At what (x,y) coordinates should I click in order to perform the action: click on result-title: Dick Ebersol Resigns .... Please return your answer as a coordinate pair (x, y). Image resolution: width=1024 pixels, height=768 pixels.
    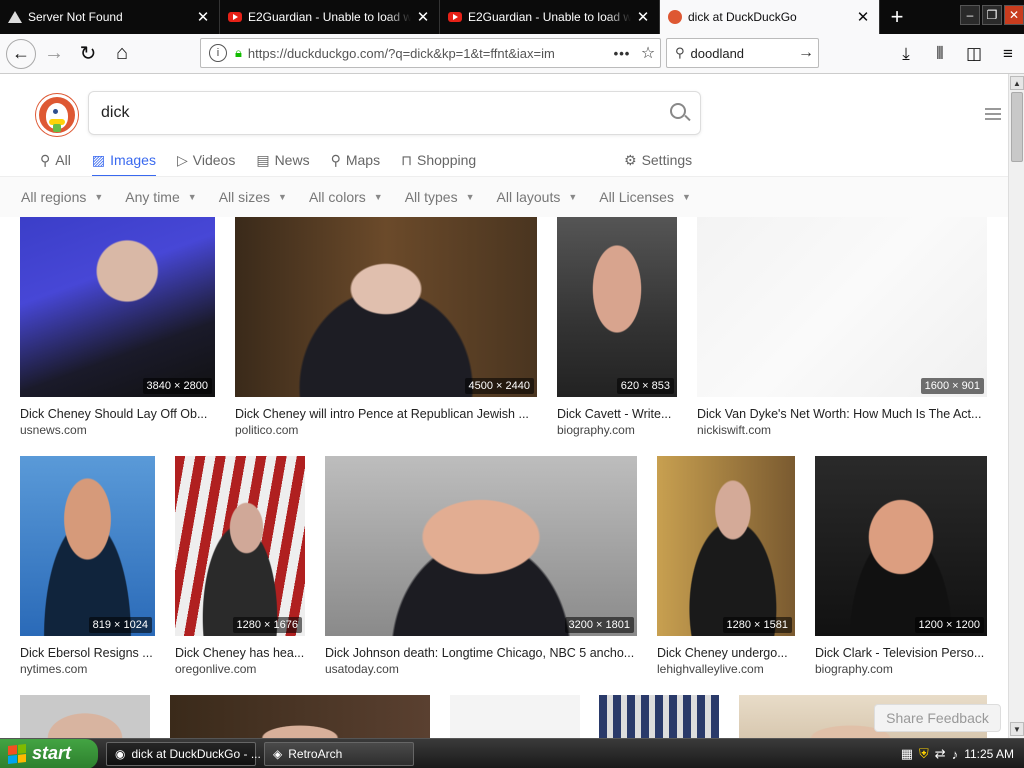
    Looking at the image, I should click on (87, 653).